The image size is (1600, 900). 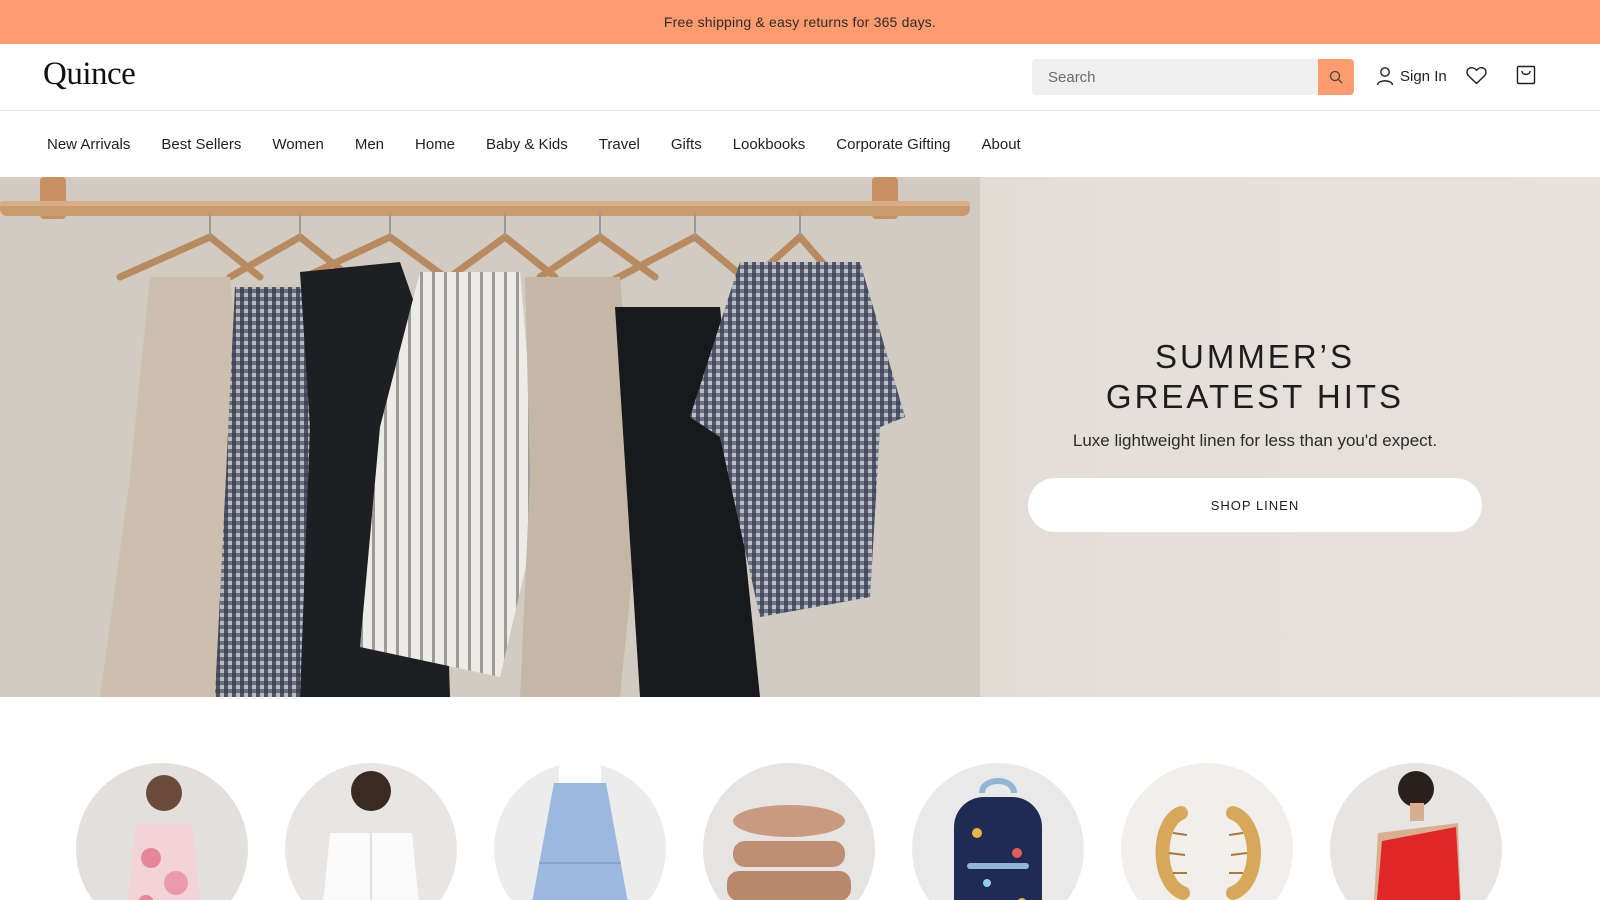 I want to click on shop-linen-button: SHOP LINEN, so click(x=1255, y=505).